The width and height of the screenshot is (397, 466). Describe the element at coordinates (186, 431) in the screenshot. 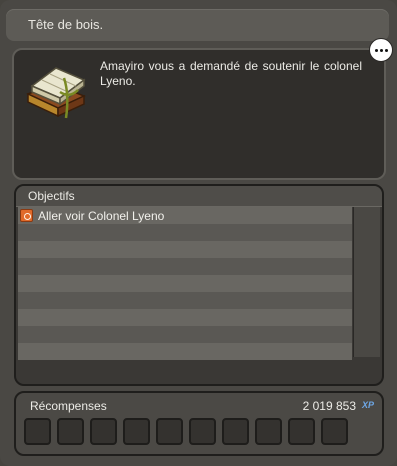

I see `reward-slots` at that location.